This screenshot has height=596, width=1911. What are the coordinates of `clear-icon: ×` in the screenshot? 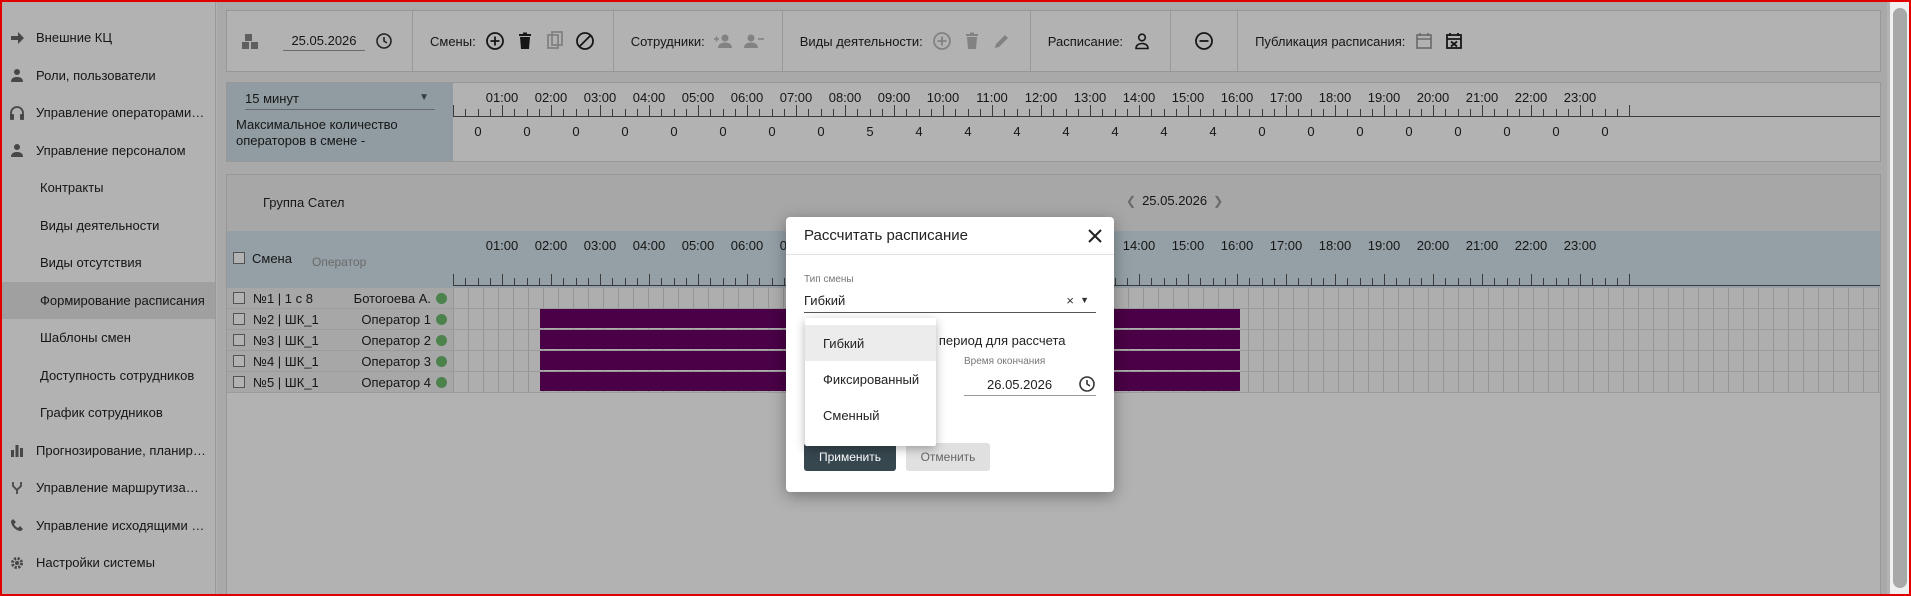 It's located at (1070, 300).